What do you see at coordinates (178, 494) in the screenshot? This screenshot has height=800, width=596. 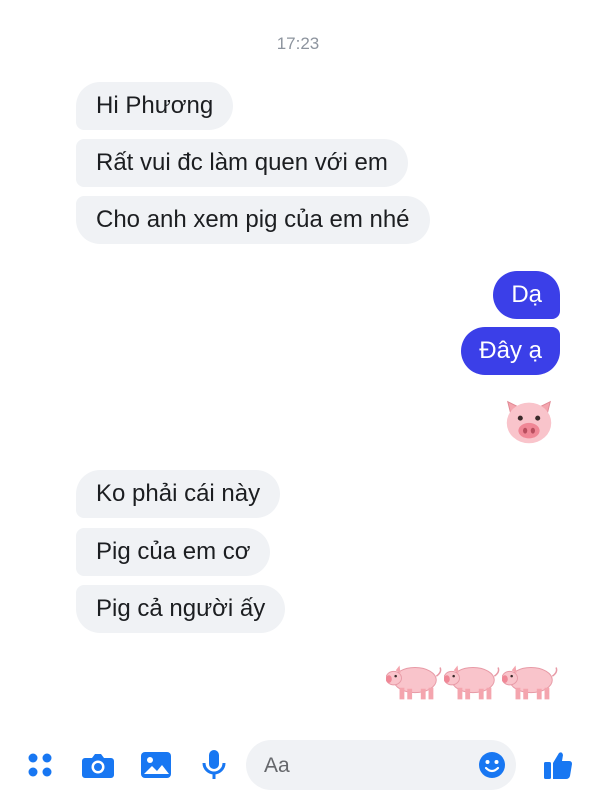 I see `incoming-message-bubble: Ko phải cái này` at bounding box center [178, 494].